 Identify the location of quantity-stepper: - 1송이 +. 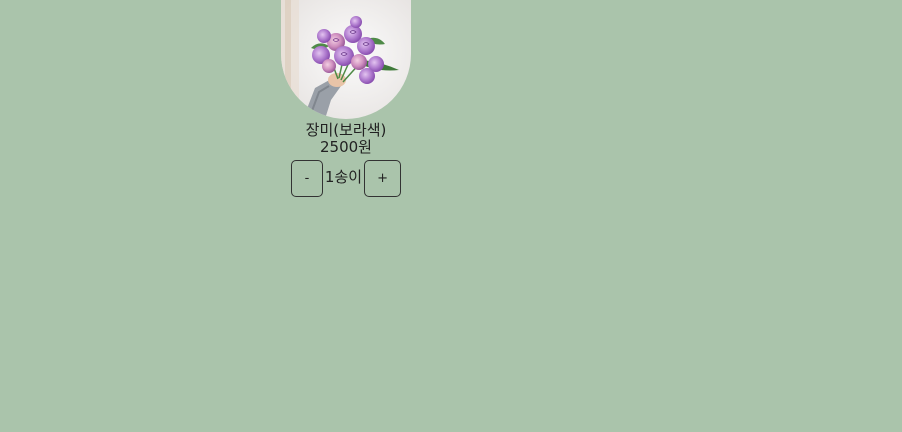
(346, 178).